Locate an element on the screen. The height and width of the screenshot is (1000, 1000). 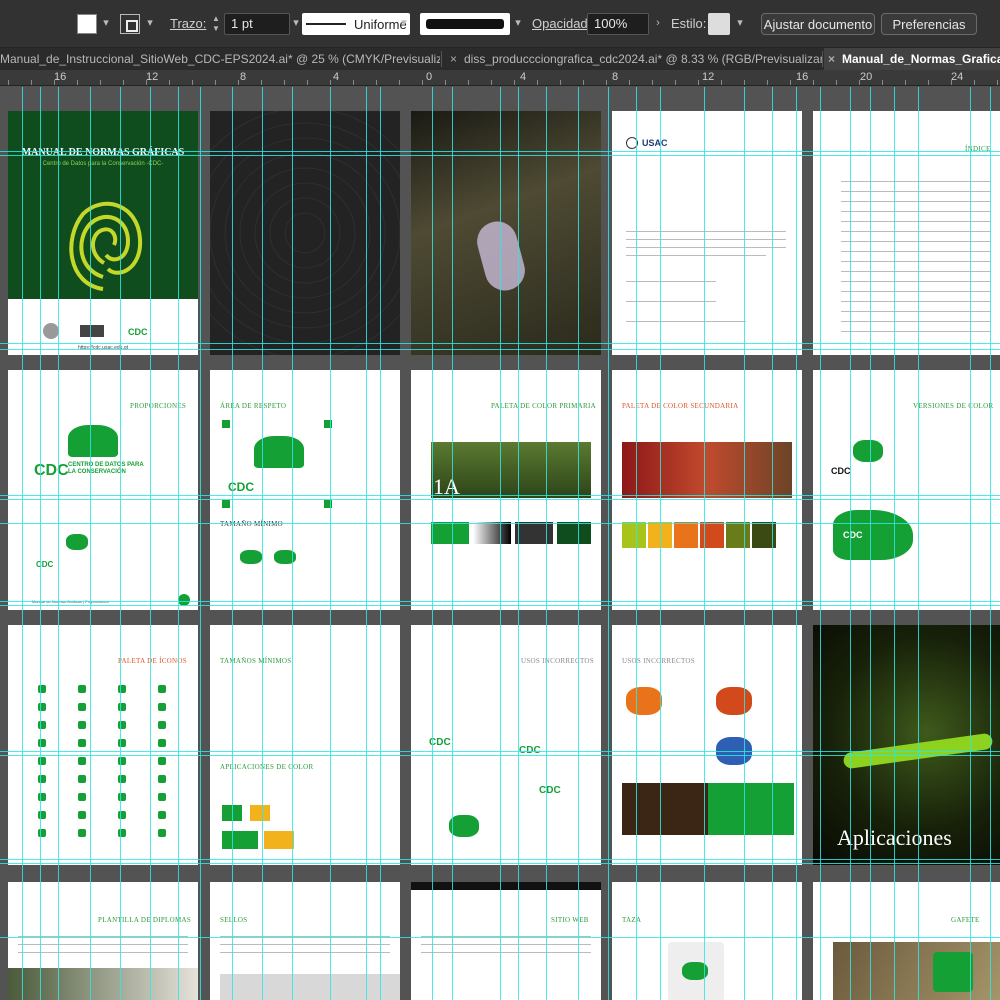
artboard-gafete: GAFETE is located at coordinates (906, 941).